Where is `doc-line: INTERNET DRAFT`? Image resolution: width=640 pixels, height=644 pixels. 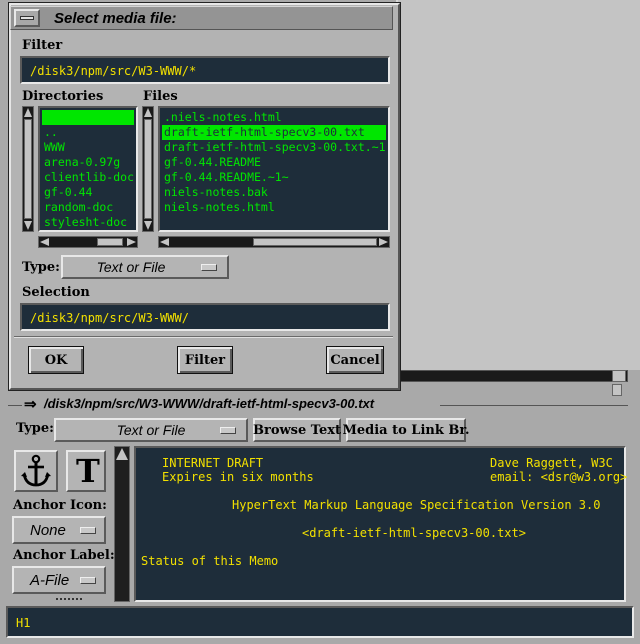
doc-line: INTERNET DRAFT is located at coordinates (213, 463).